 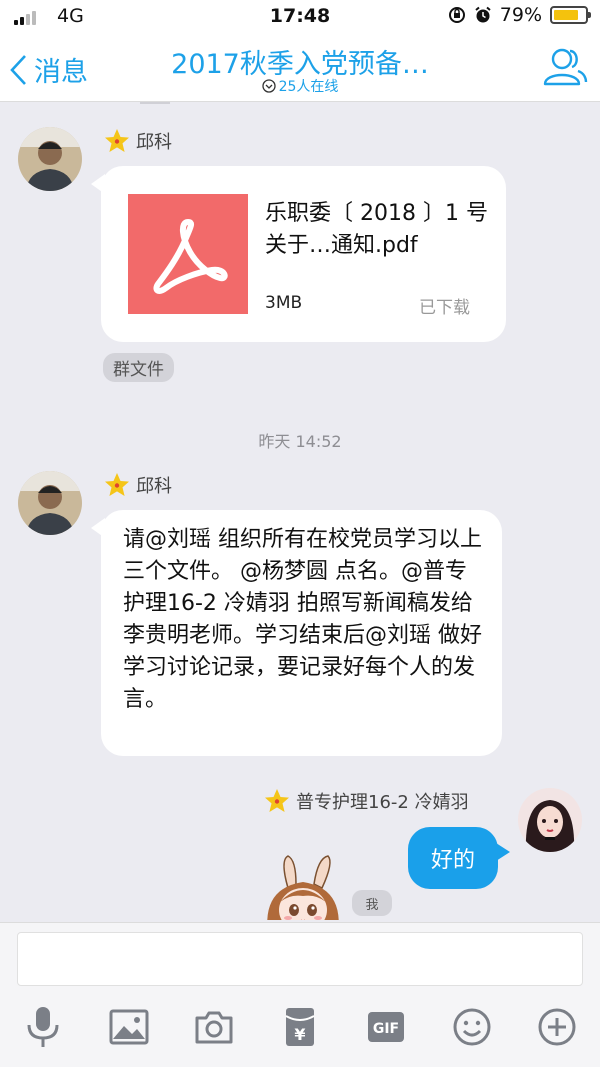 What do you see at coordinates (129, 1027) in the screenshot?
I see `image-icon` at bounding box center [129, 1027].